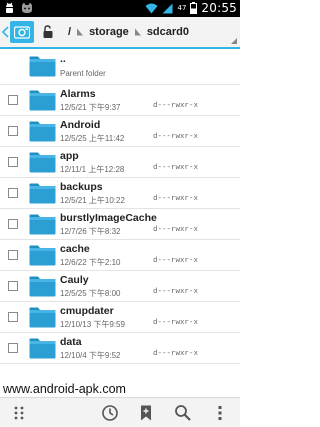 The image size is (320, 427). Describe the element at coordinates (120, 286) in the screenshot. I see `list-item: Cauly 12/5/25 下午8:00 d---rwxr-x` at that location.